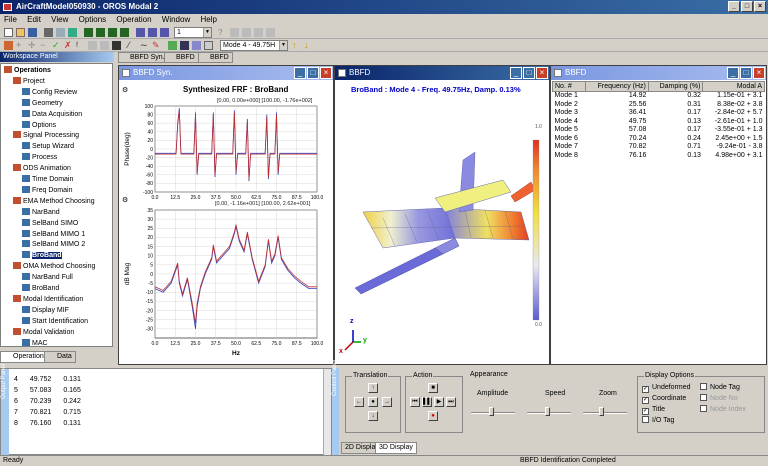  Describe the element at coordinates (659, 113) in the screenshot. I see `table-row: Mode 3 36.41 0.17 -2.84e-02 + 5.7` at that location.